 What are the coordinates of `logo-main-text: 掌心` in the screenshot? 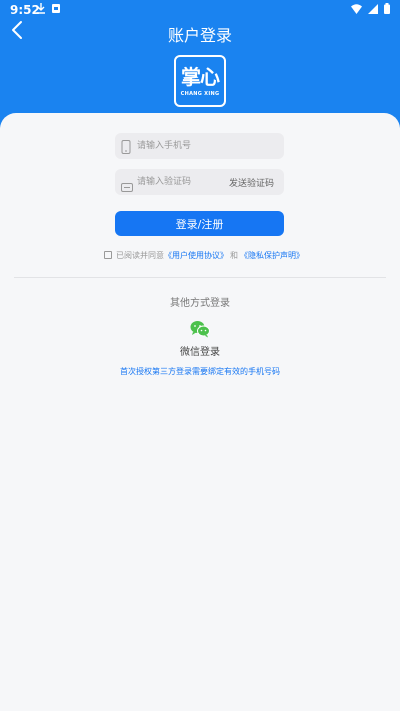 It's located at (200, 76).